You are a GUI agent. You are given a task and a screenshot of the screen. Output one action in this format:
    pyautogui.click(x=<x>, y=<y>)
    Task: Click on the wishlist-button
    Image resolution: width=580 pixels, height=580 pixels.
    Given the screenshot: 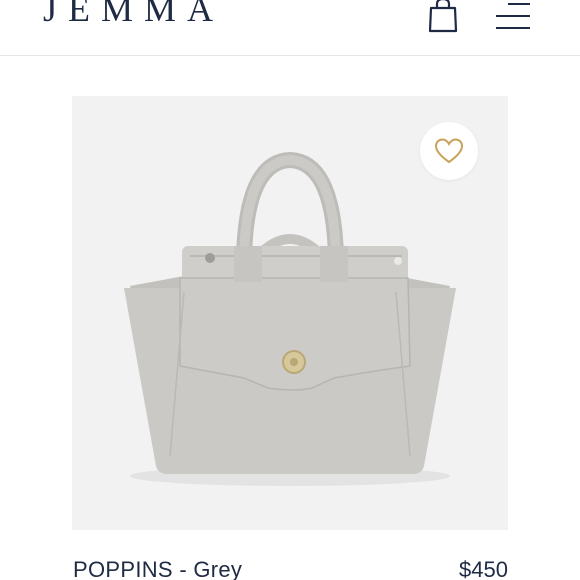 What is the action you would take?
    pyautogui.click(x=449, y=151)
    